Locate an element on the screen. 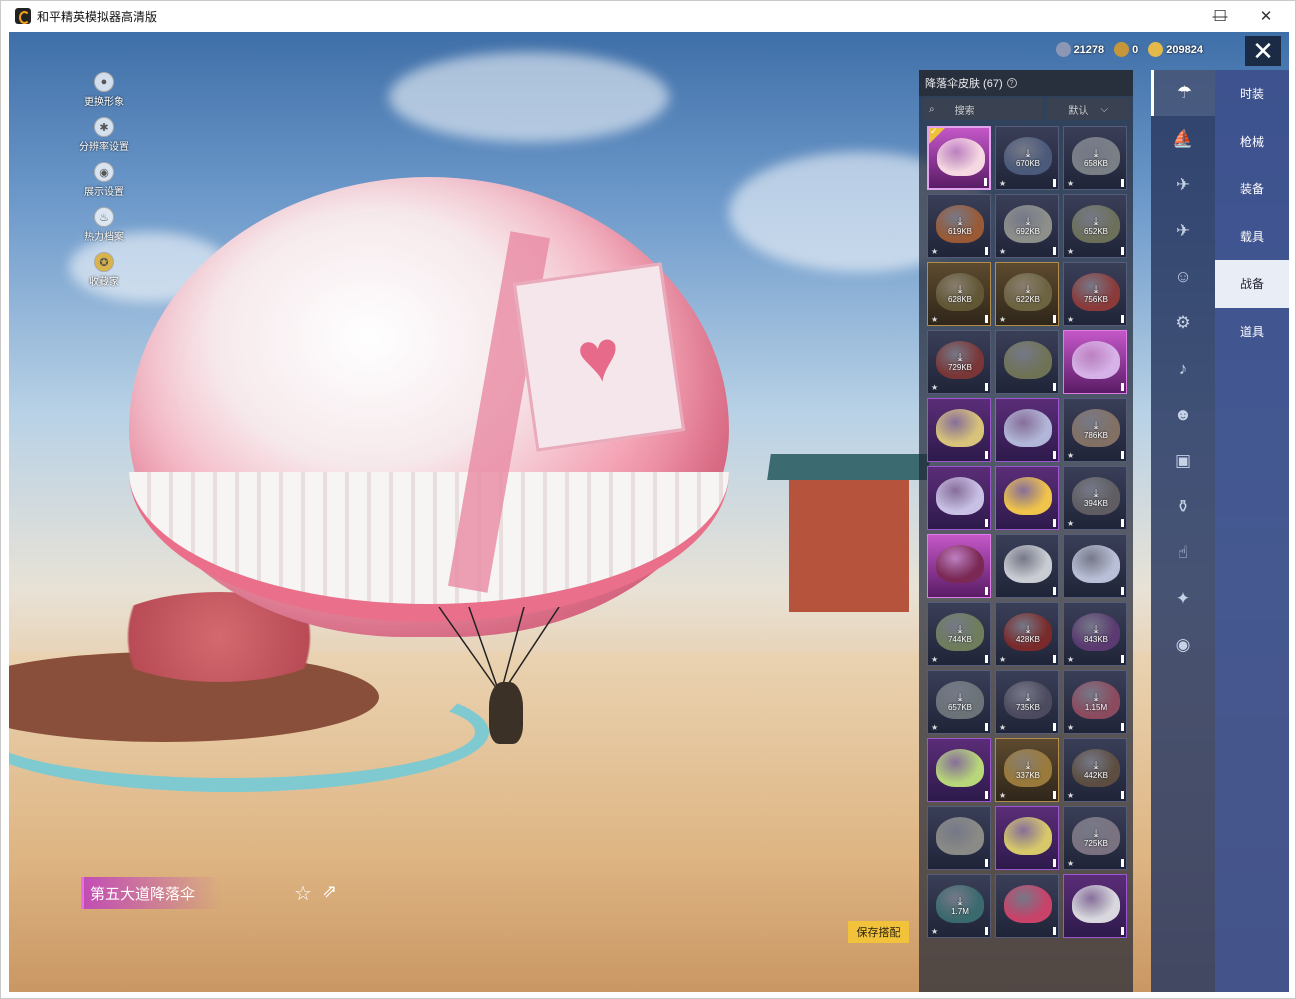  heart-tag-icon: ♥ is located at coordinates (599, 357).